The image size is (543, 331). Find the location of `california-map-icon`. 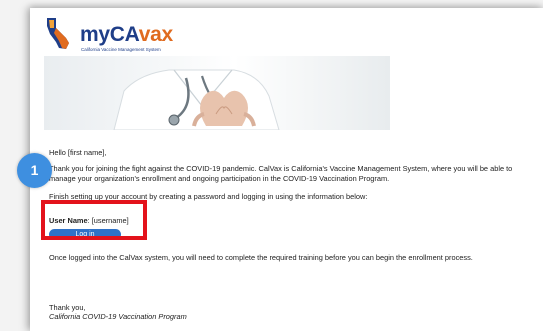

california-map-icon is located at coordinates (58, 33).